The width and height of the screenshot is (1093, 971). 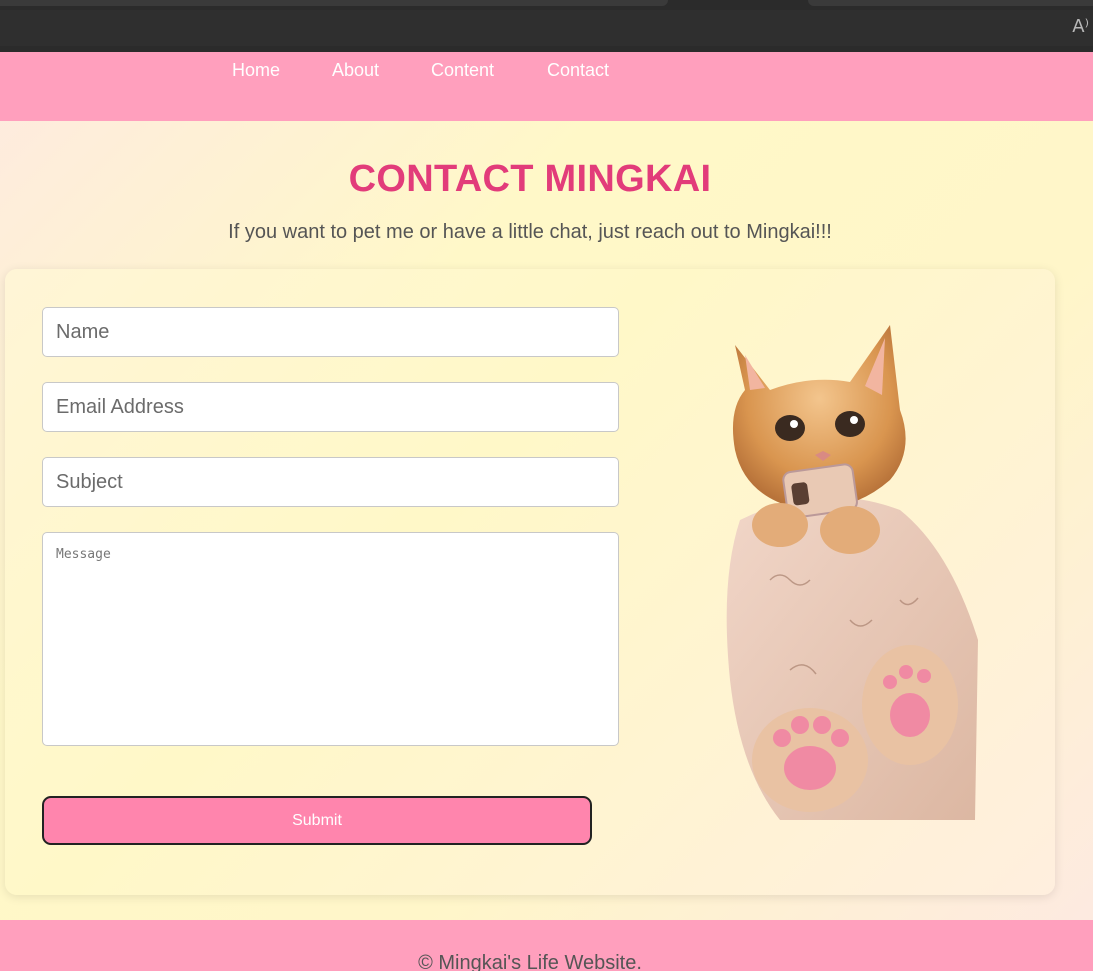 What do you see at coordinates (330, 639) in the screenshot?
I see `message-textarea` at bounding box center [330, 639].